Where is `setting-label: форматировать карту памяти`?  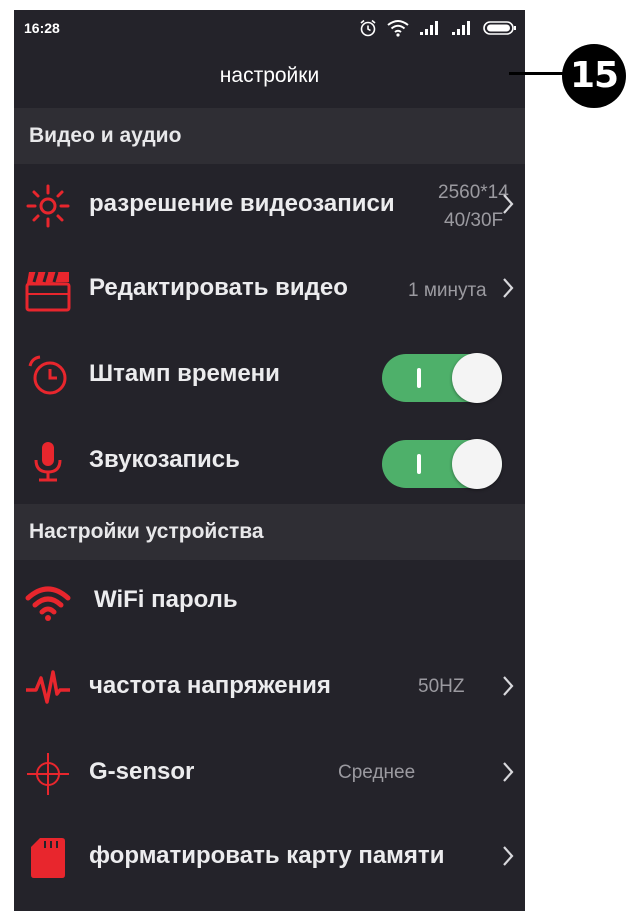
setting-label: форматировать карту памяти is located at coordinates (267, 855).